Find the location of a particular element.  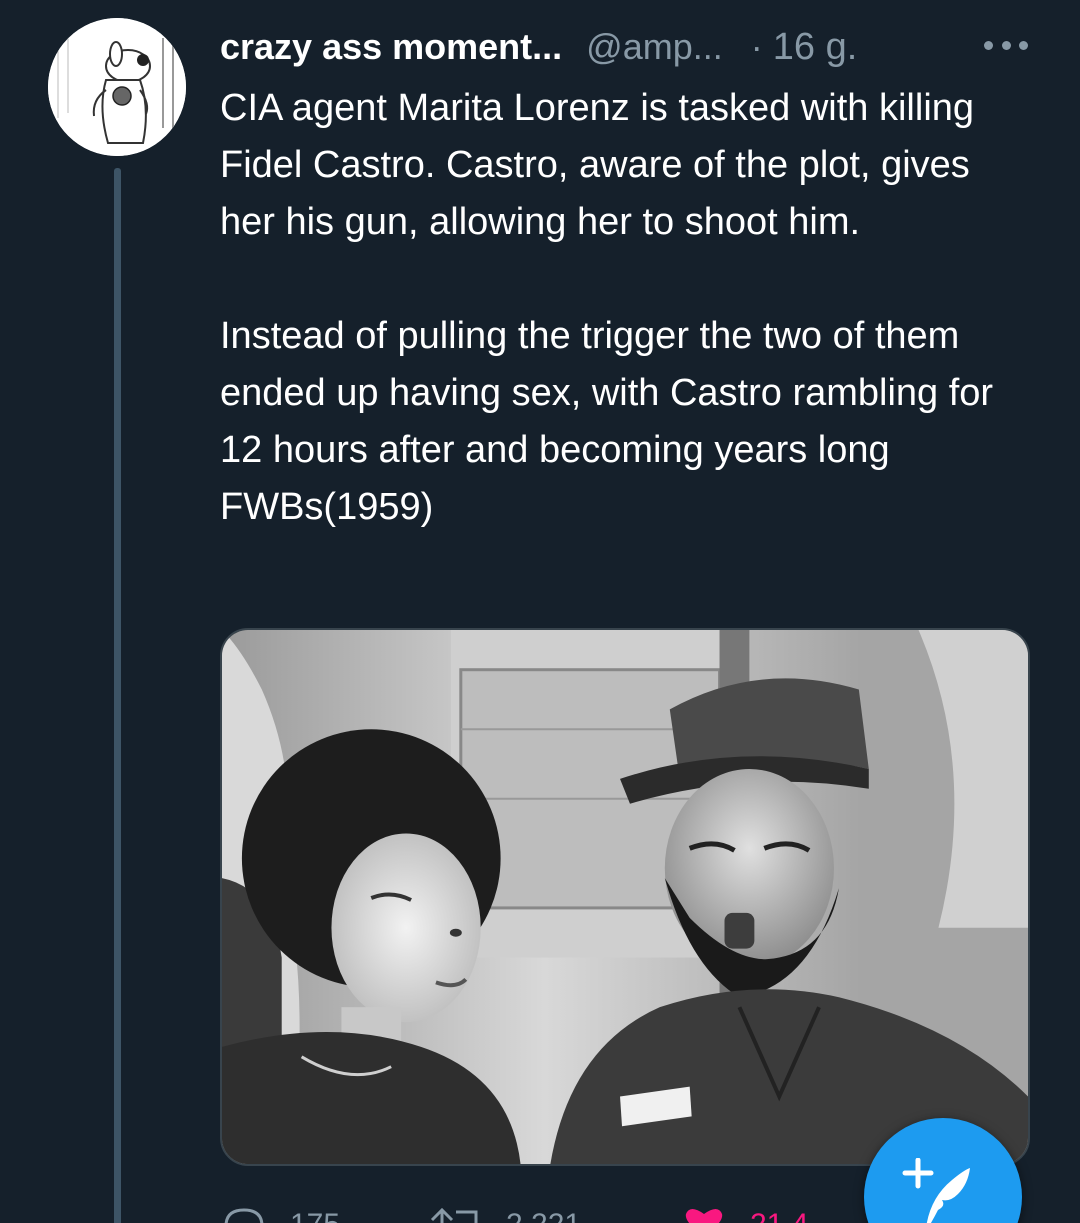

reply-count: 175 is located at coordinates (315, 1215).